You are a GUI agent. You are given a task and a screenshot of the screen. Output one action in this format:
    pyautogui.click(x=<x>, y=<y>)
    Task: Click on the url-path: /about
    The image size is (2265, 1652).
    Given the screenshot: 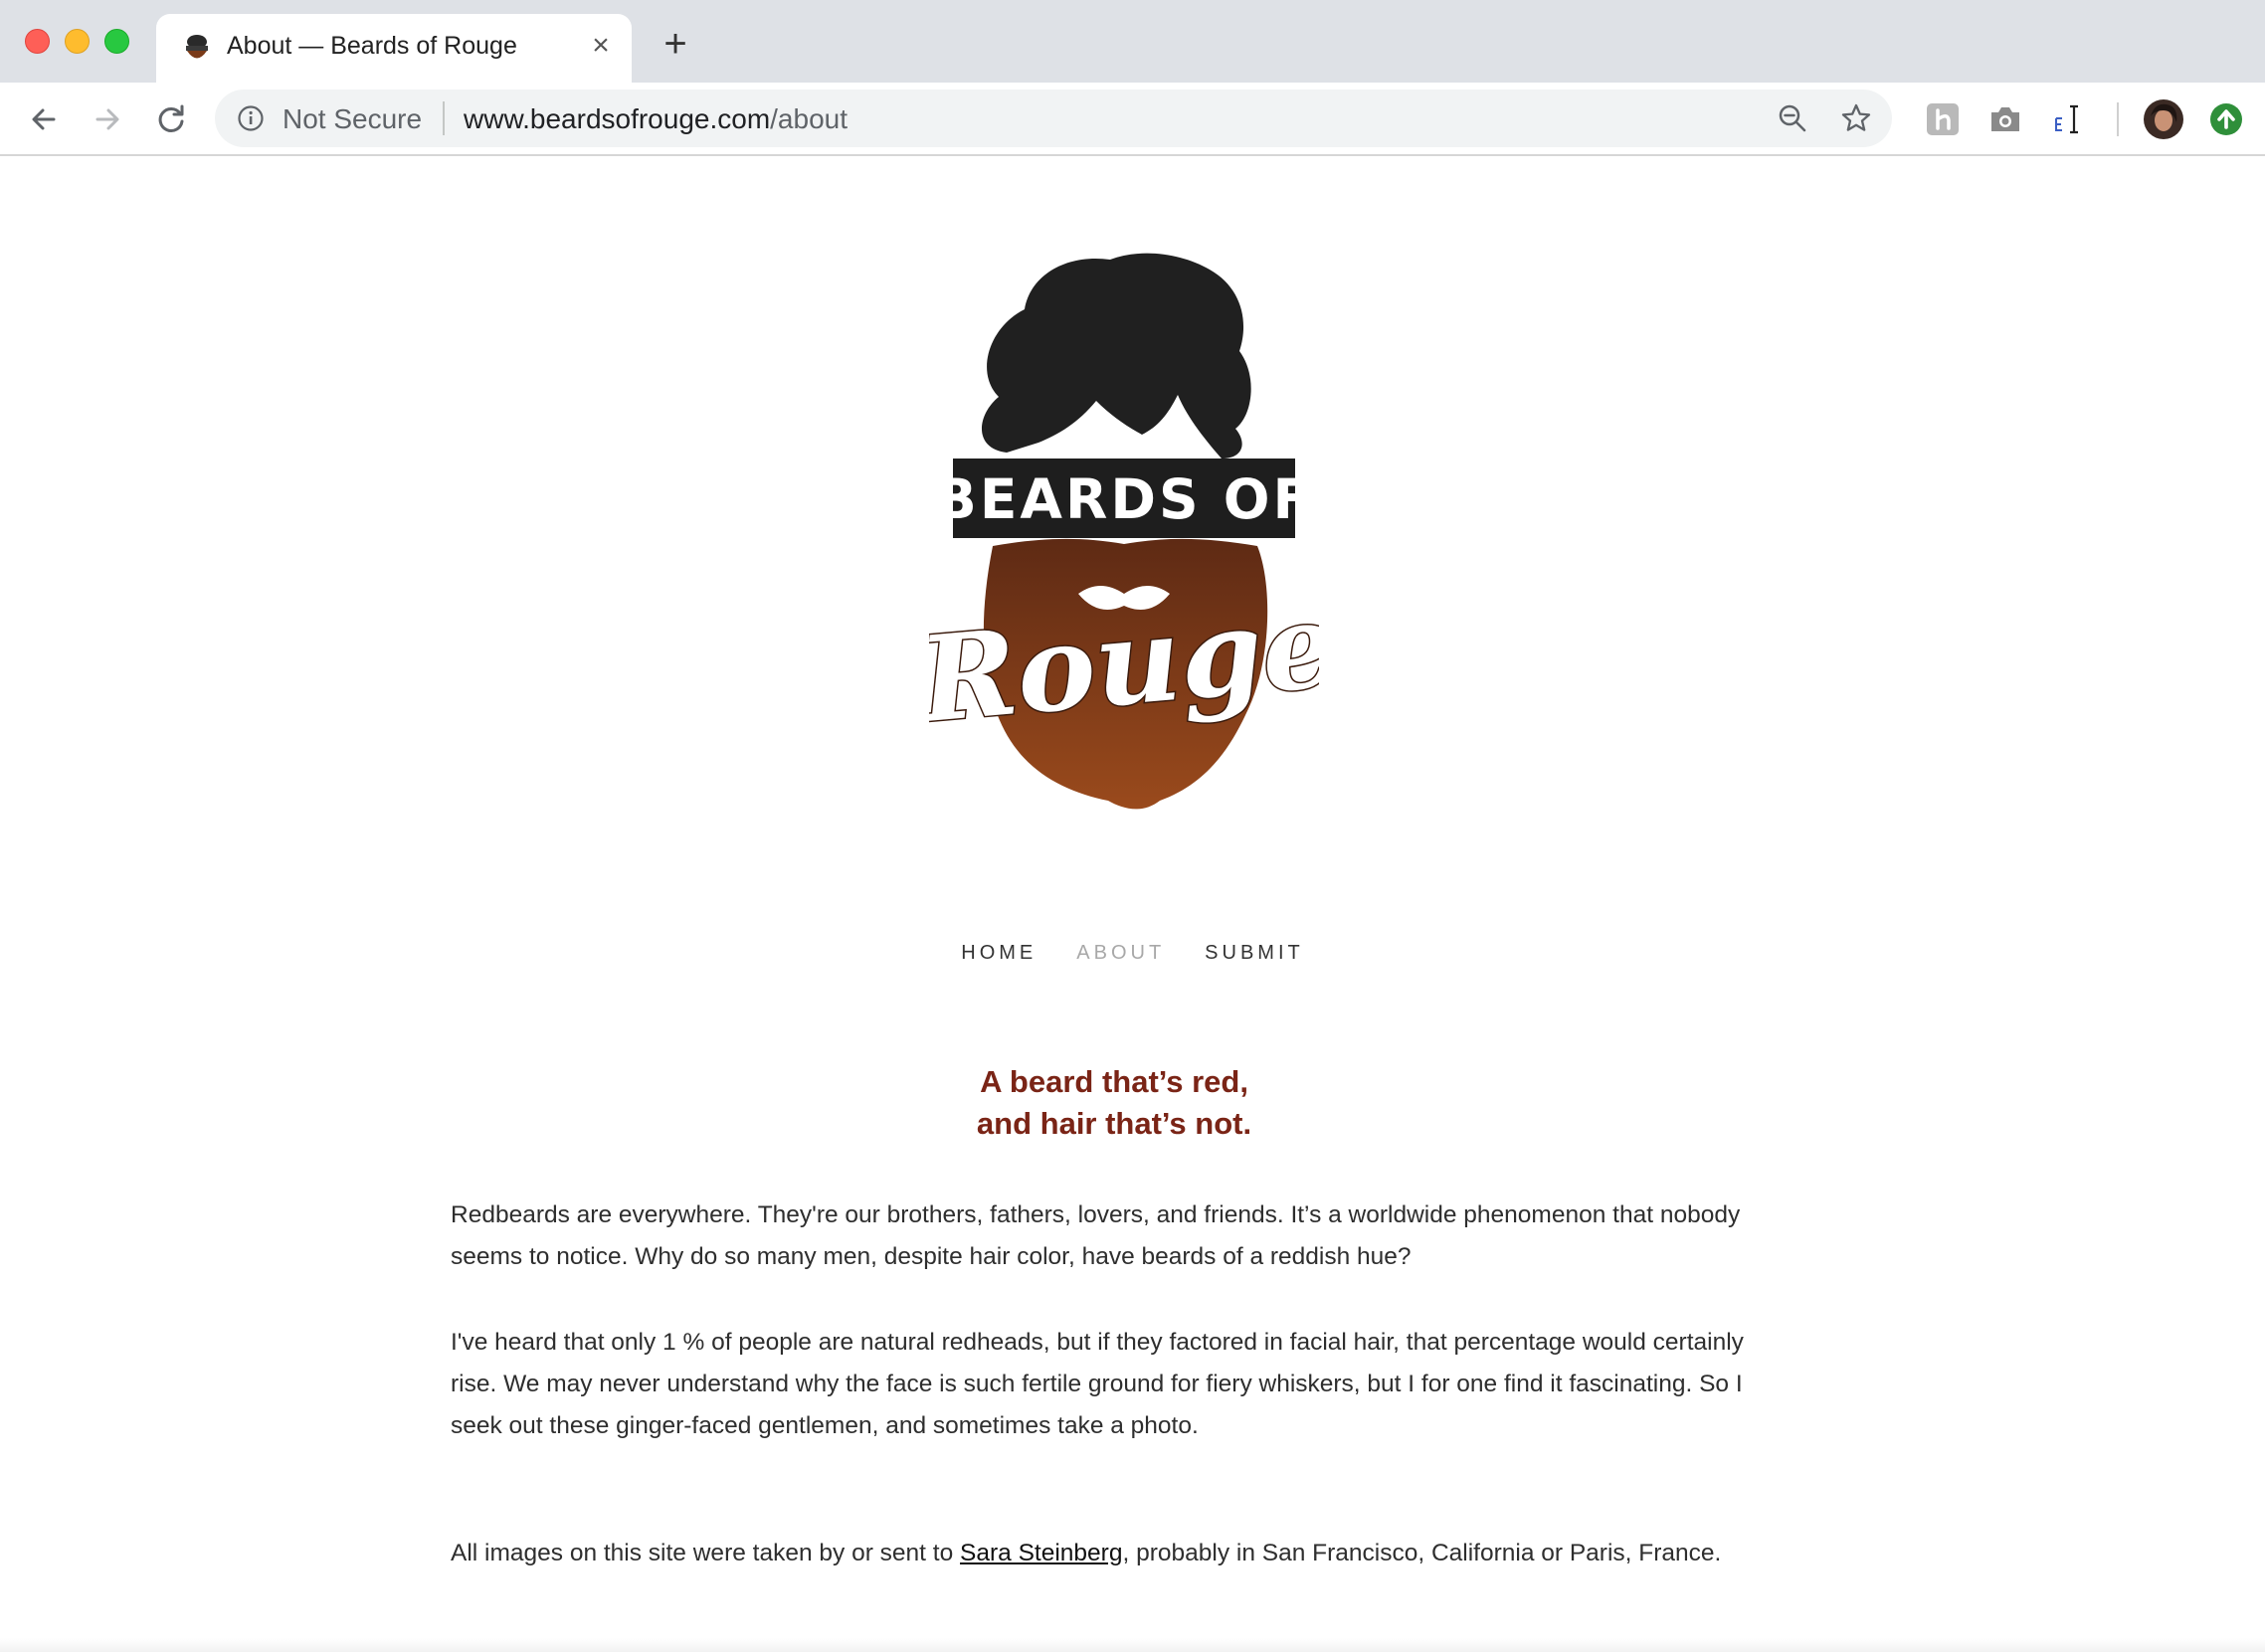 What is the action you would take?
    pyautogui.click(x=809, y=118)
    